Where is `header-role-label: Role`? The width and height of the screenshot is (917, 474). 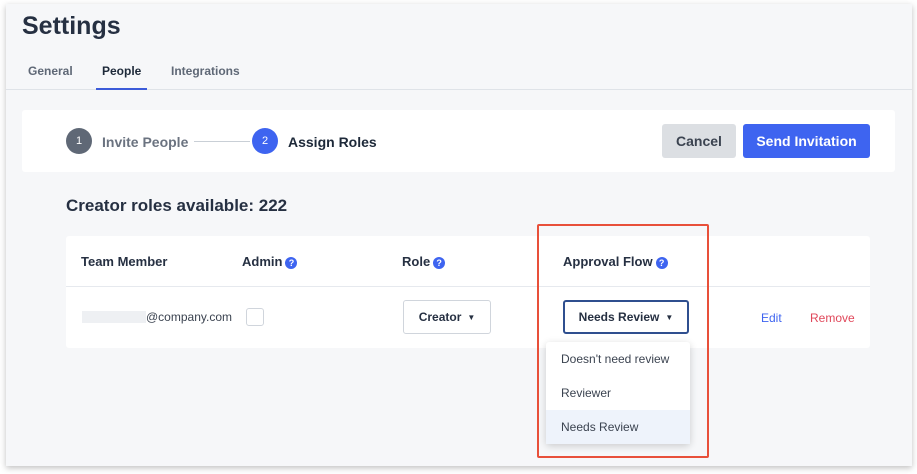
header-role-label: Role is located at coordinates (416, 261).